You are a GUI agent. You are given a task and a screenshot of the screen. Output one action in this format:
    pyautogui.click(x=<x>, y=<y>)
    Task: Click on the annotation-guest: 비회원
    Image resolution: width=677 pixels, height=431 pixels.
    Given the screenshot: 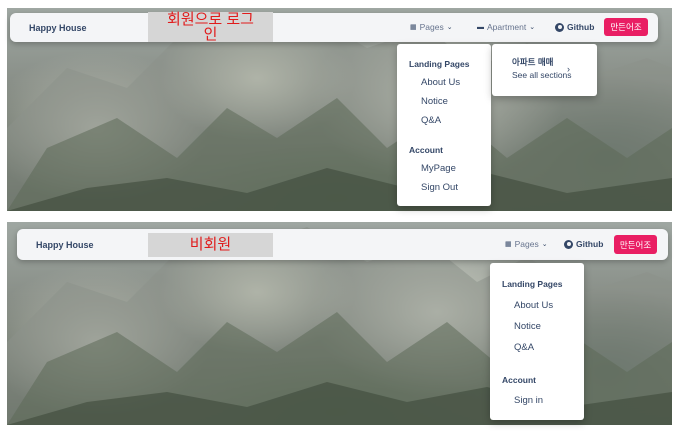 What is the action you would take?
    pyautogui.click(x=210, y=245)
    